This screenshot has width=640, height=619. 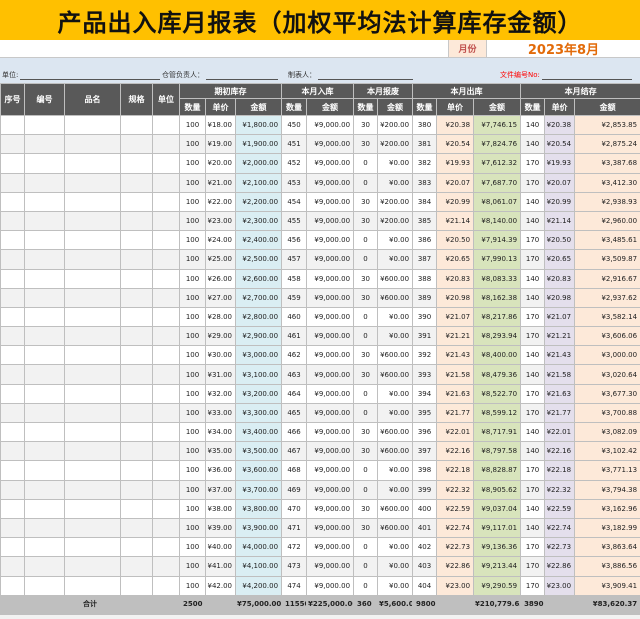 What do you see at coordinates (497, 125) in the screenshot?
I see `cell-out-amount: ¥7,746.15` at bounding box center [497, 125].